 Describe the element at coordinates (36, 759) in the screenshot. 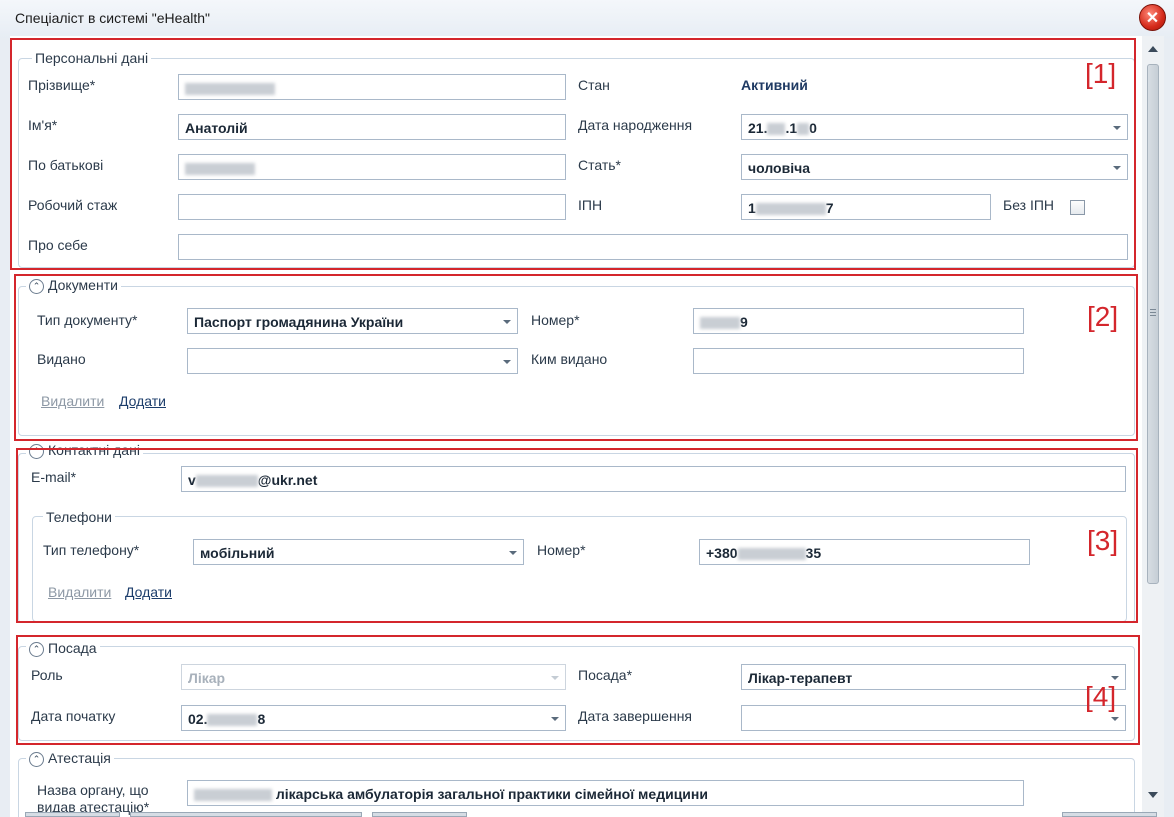

I see `collapse-icon: ⌃` at that location.